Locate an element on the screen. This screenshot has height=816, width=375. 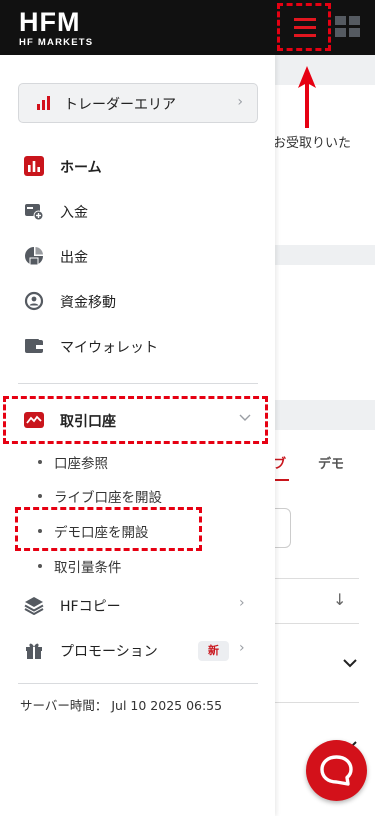
withdraw-icon is located at coordinates (34, 256).